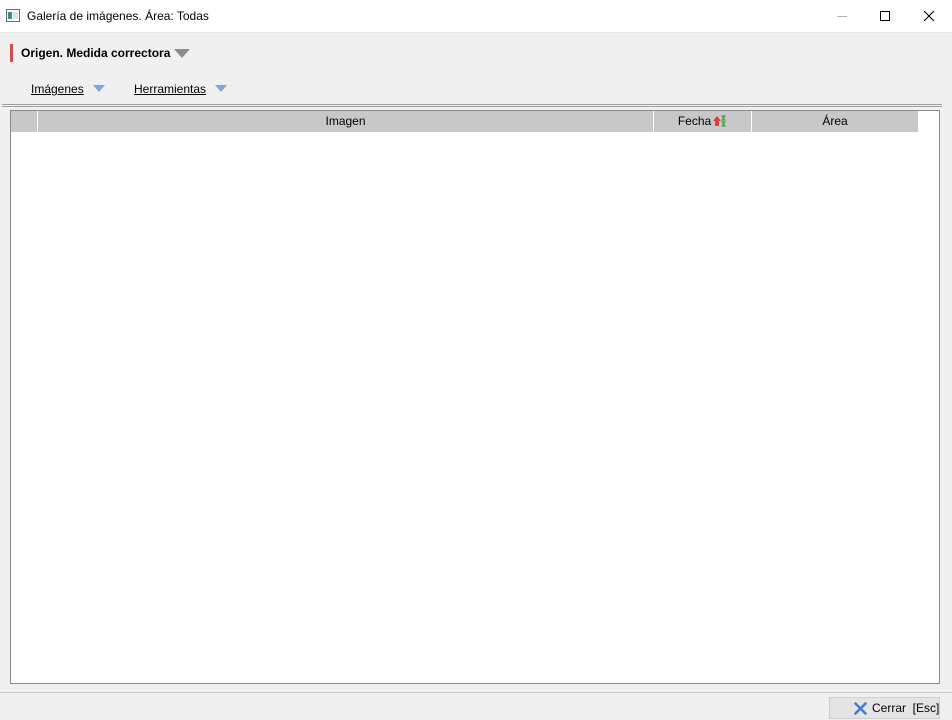 Image resolution: width=952 pixels, height=720 pixels. What do you see at coordinates (476, 692) in the screenshot?
I see `footer-divider` at bounding box center [476, 692].